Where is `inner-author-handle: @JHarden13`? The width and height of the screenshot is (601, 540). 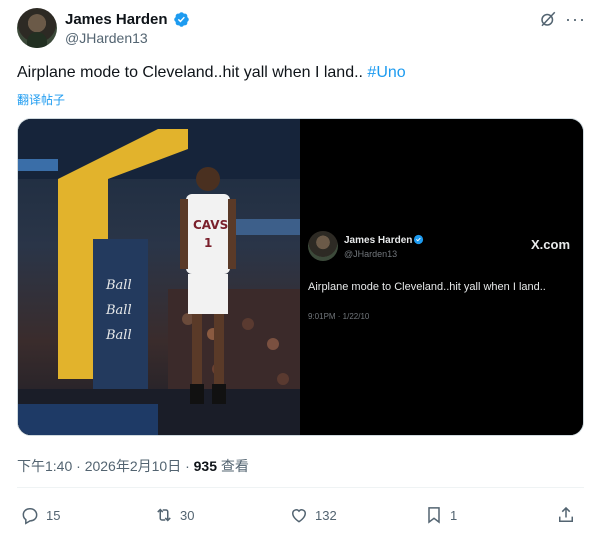 inner-author-handle: @JHarden13 is located at coordinates (371, 254).